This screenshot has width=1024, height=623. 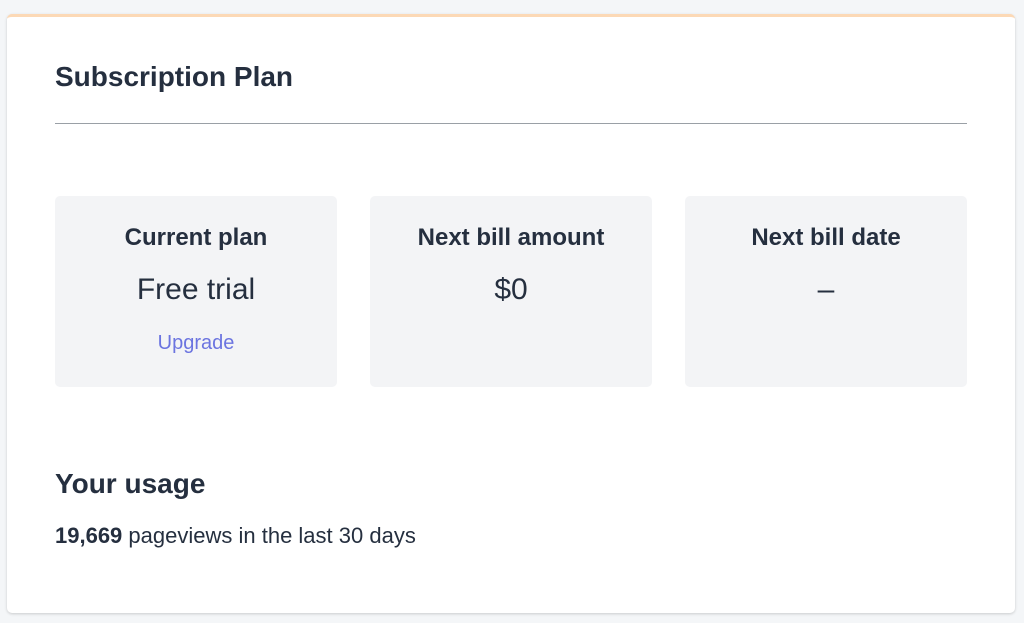 I want to click on next-bill-amount-value: $0, so click(x=511, y=289).